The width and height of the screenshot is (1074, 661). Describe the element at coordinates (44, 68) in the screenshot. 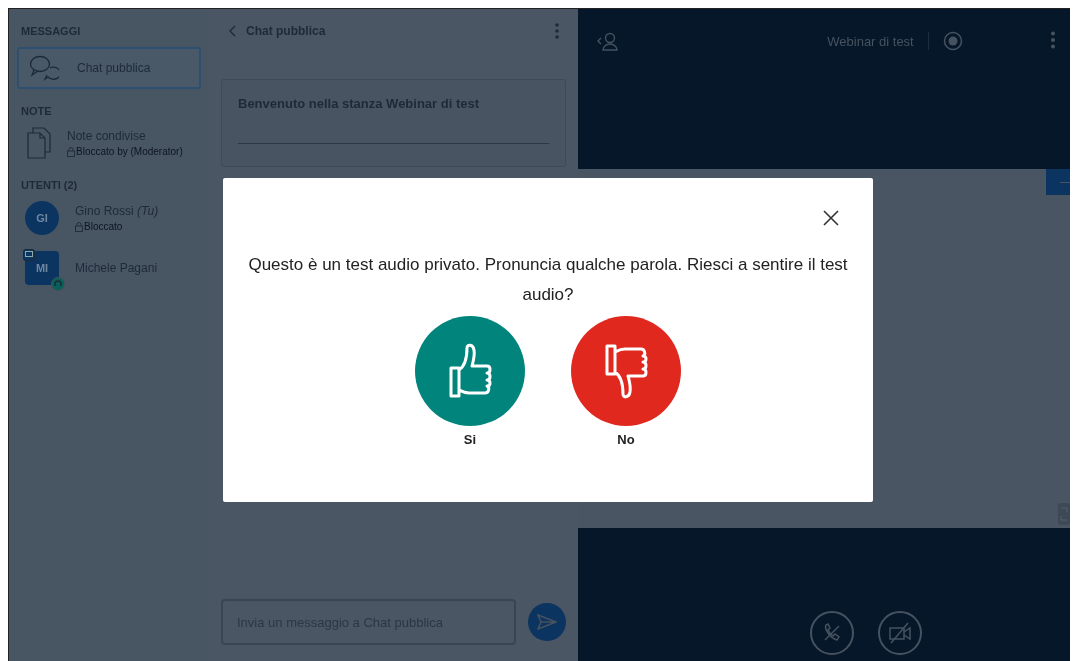

I see `chat-icon` at that location.